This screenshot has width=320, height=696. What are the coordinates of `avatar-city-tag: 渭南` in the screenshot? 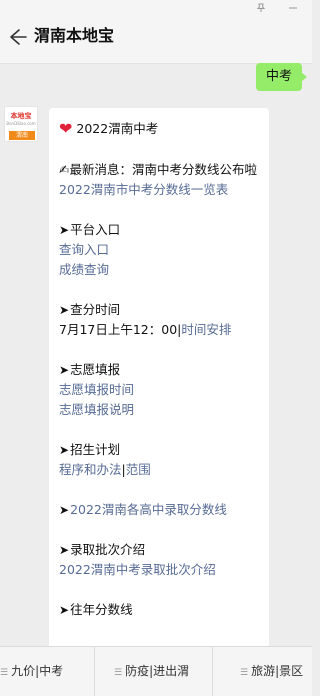 It's located at (22, 135).